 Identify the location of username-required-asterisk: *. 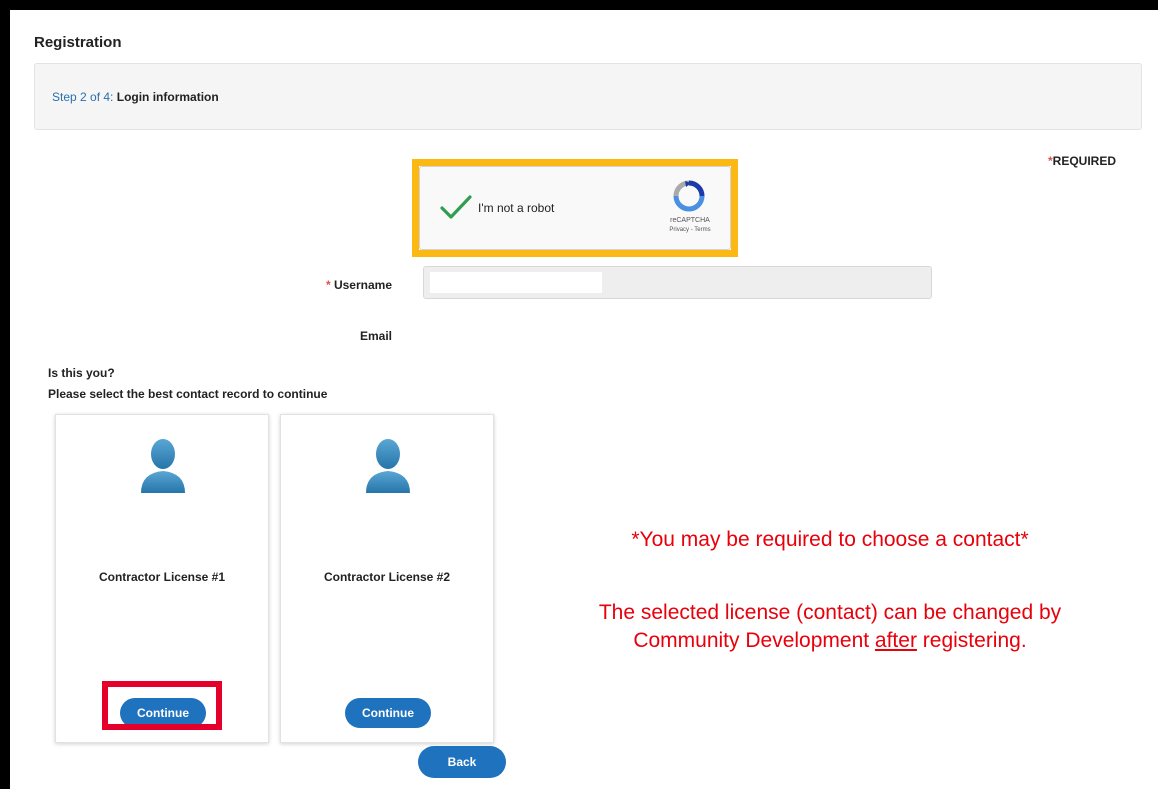
(328, 285).